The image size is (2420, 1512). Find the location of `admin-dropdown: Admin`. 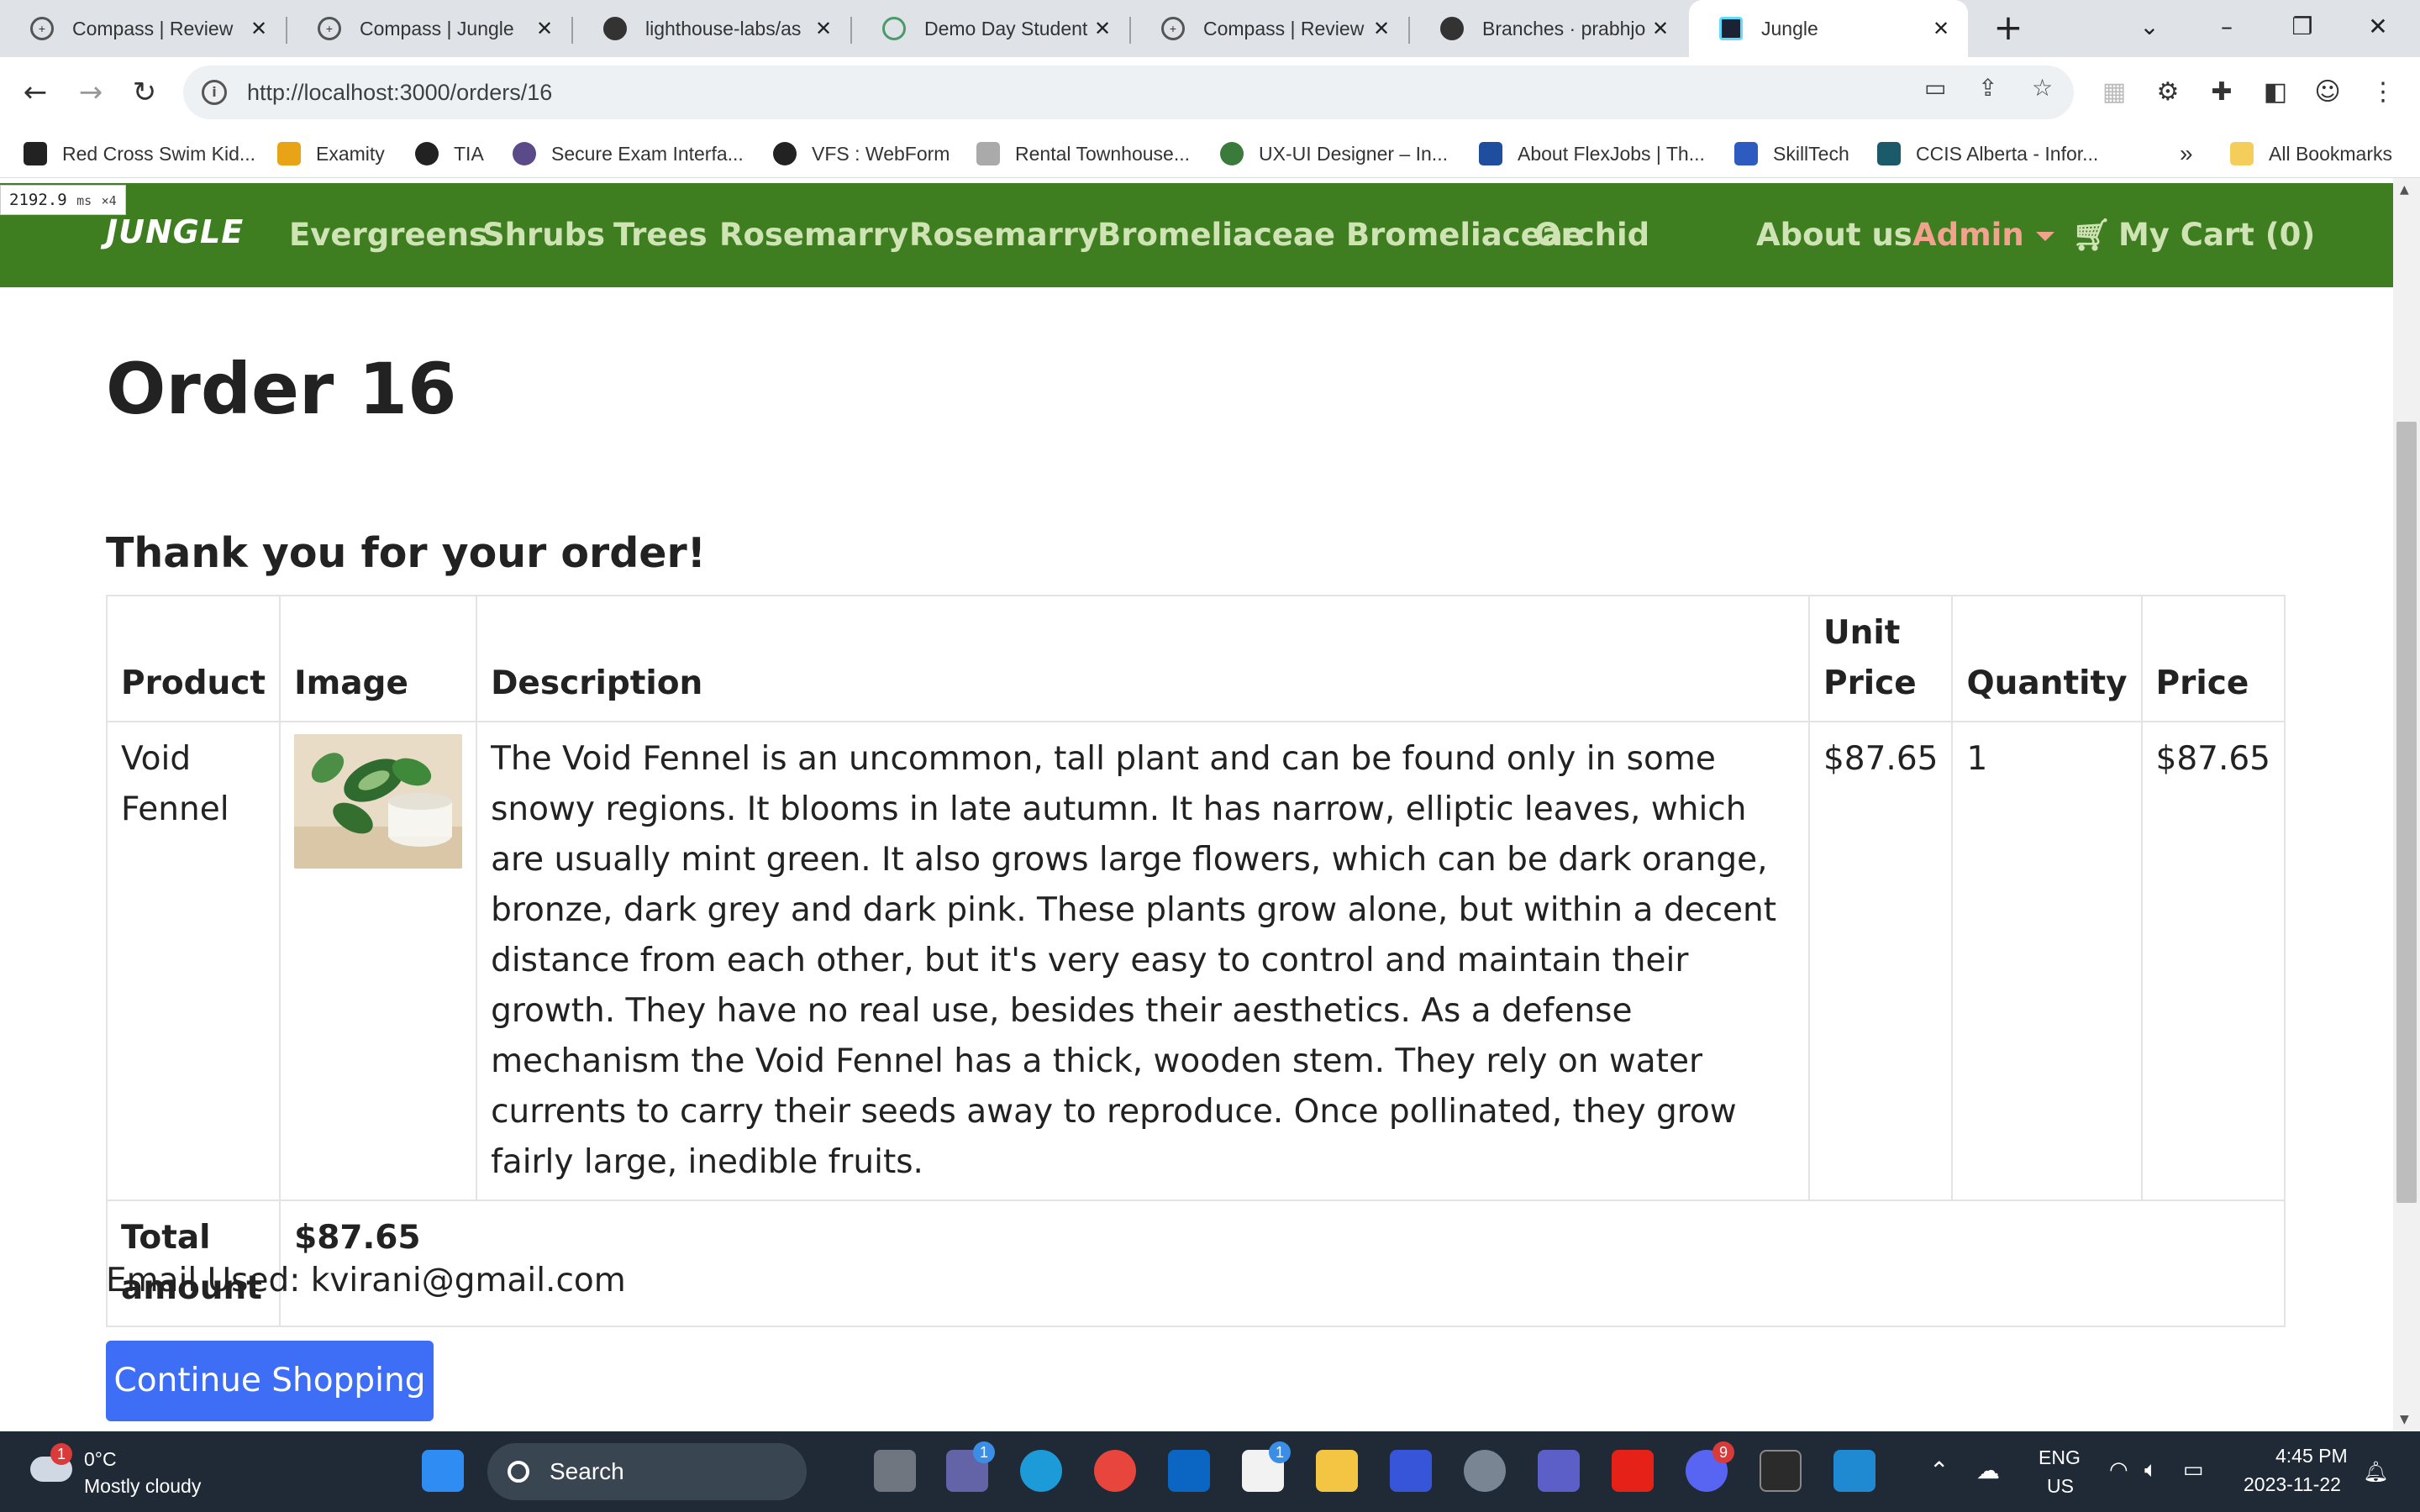

admin-dropdown: Admin is located at coordinates (1983, 235).